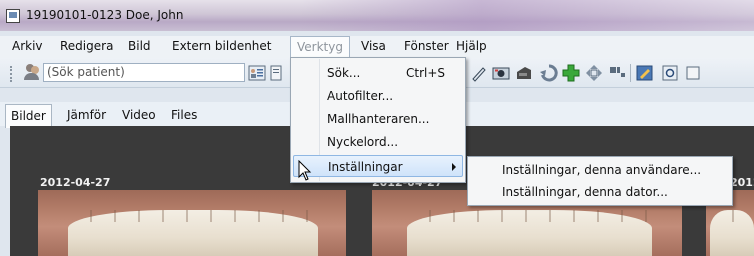  I want to click on patient-icon, so click(32, 72).